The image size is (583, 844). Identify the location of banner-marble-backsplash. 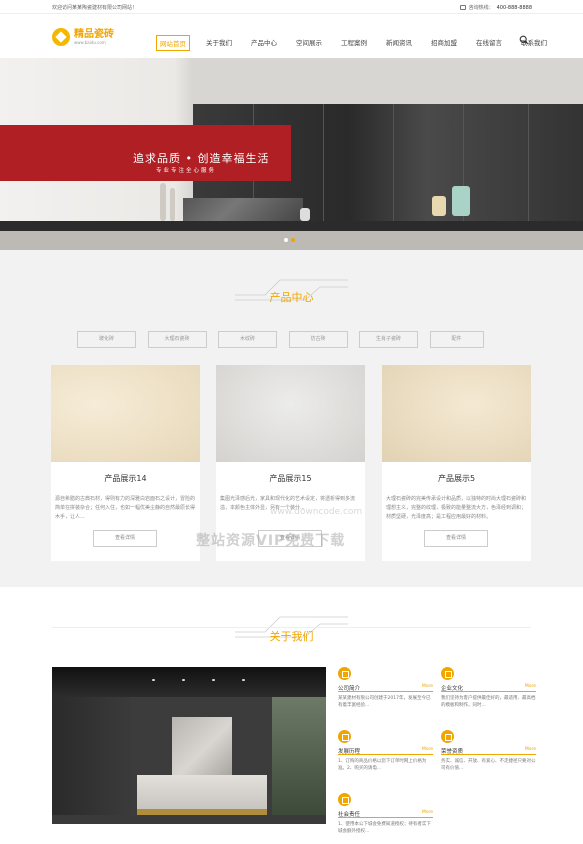
(243, 210).